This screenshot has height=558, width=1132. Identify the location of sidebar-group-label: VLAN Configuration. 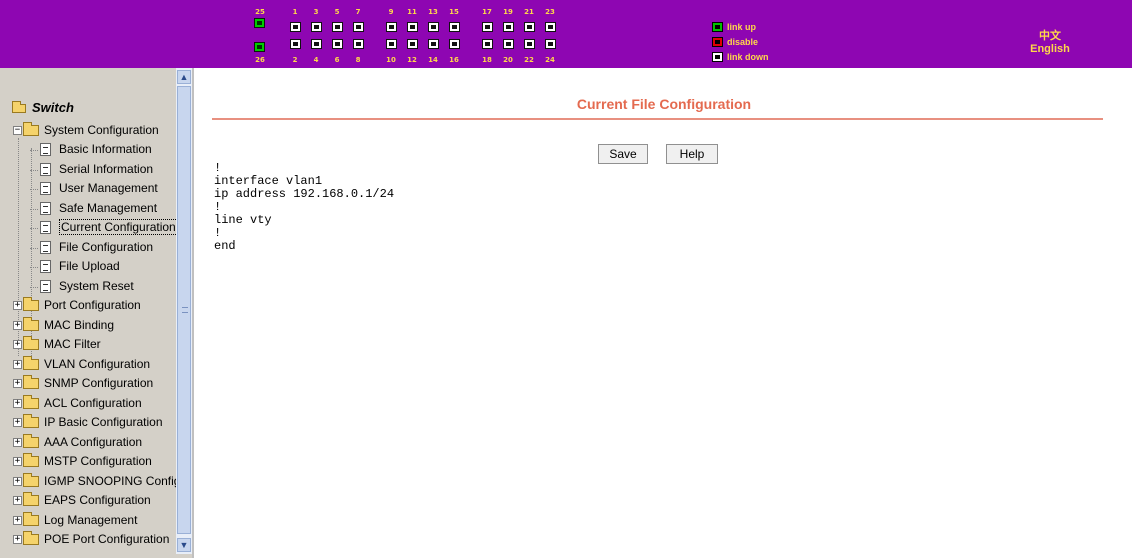
(97, 363).